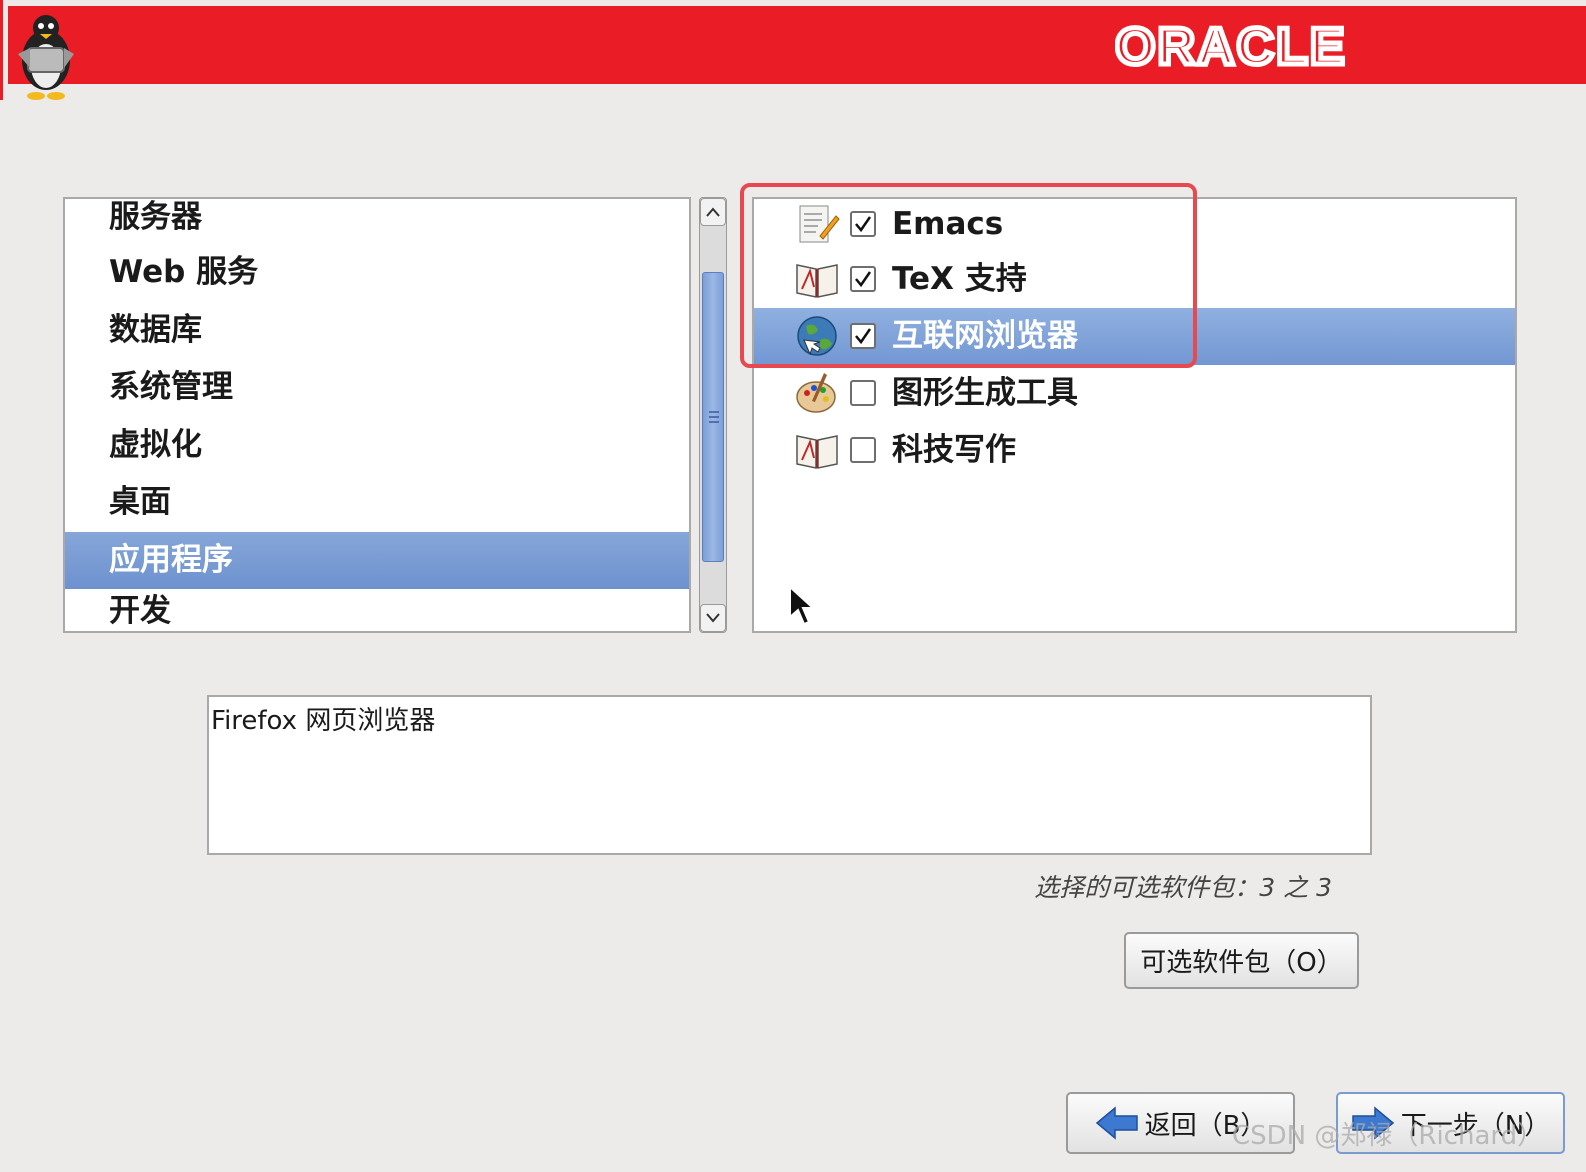  I want to click on package-label: TeX 支持, so click(959, 279).